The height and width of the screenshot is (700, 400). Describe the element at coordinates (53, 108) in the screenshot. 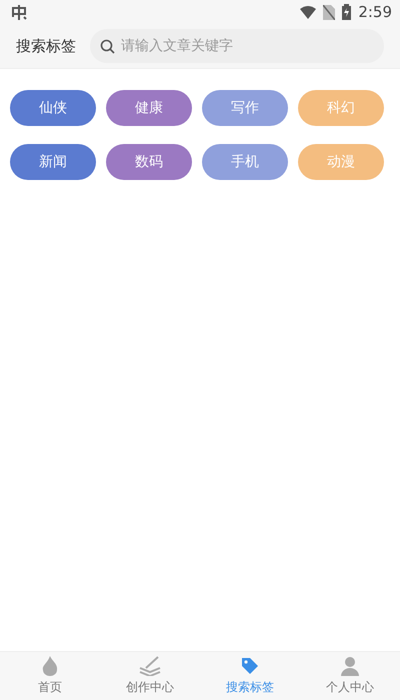

I see `tag-button: 仙侠` at that location.